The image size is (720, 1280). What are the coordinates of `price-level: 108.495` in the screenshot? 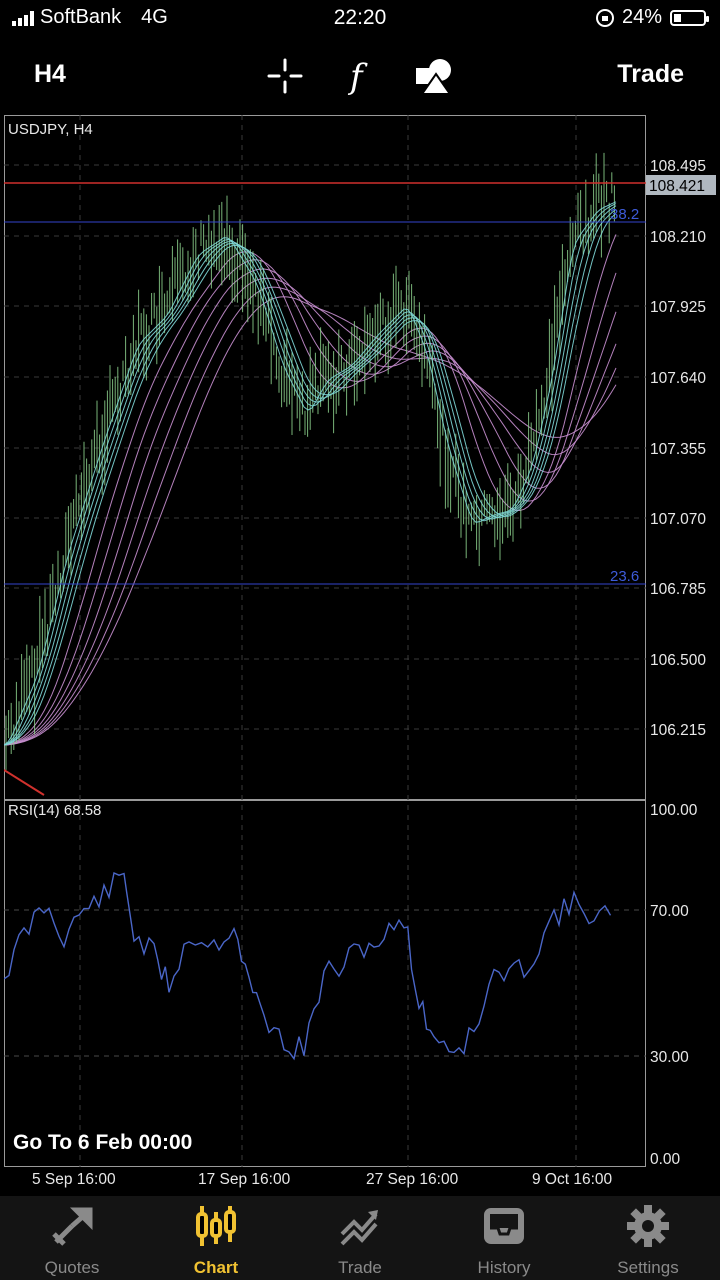 It's located at (678, 166).